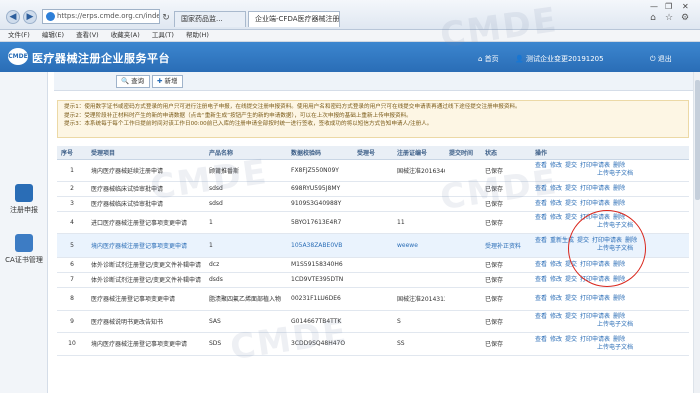 This screenshot has height=393, width=700. What do you see at coordinates (653, 18) in the screenshot?
I see `home-browser-icon: ⌂` at bounding box center [653, 18].